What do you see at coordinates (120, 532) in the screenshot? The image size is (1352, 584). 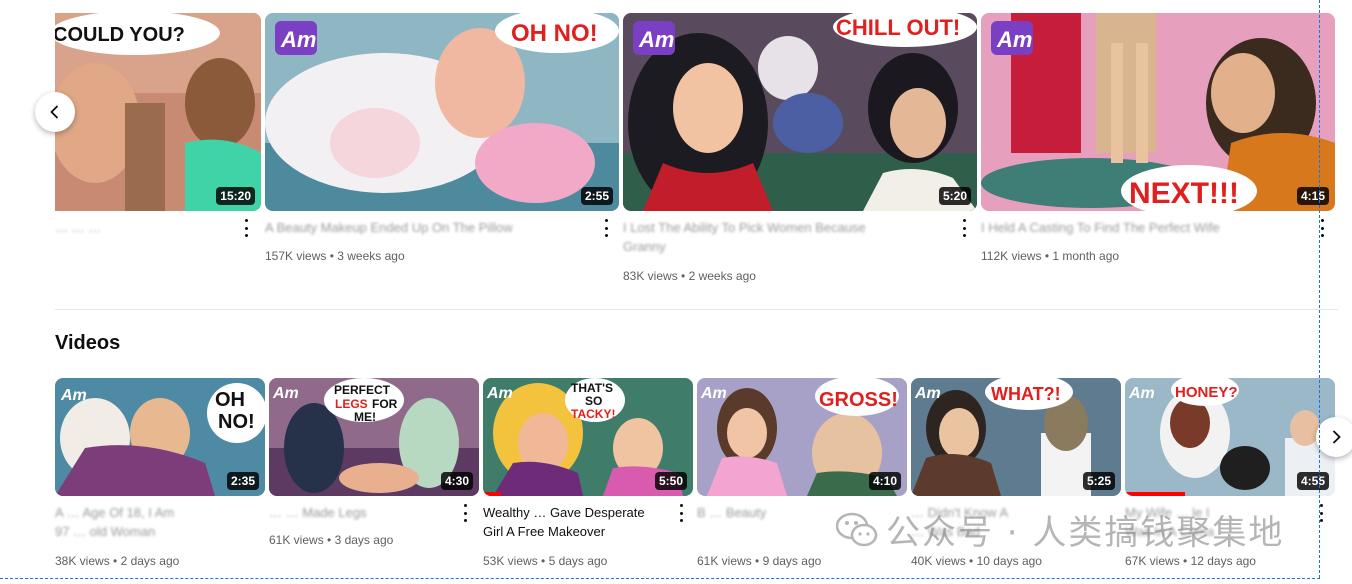 I see `video-title-line2: 97 … old Woman` at bounding box center [120, 532].